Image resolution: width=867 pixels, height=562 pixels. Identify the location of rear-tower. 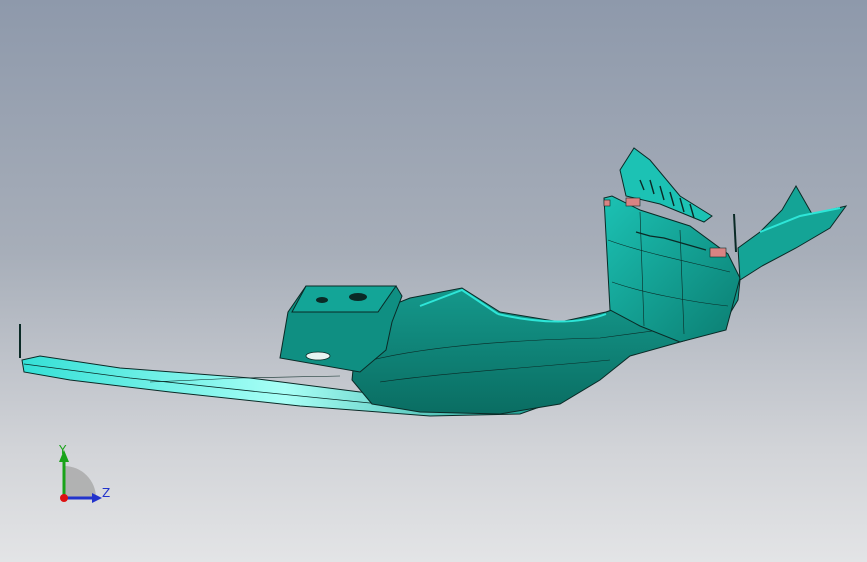
(672, 245).